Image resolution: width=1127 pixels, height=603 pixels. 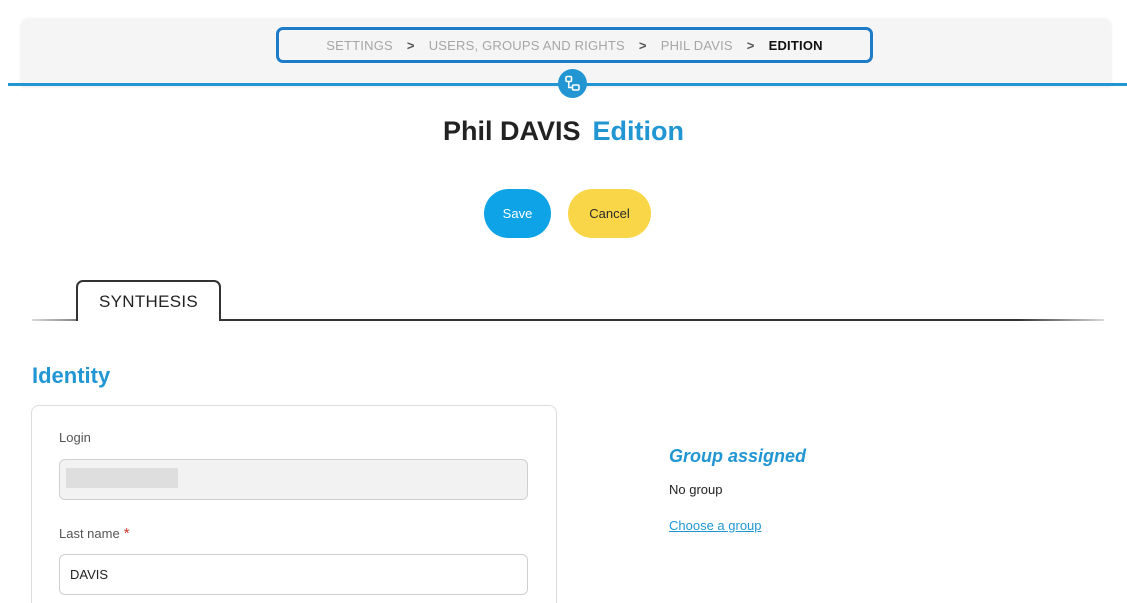 What do you see at coordinates (511, 131) in the screenshot?
I see `user-name: Phil DAVIS` at bounding box center [511, 131].